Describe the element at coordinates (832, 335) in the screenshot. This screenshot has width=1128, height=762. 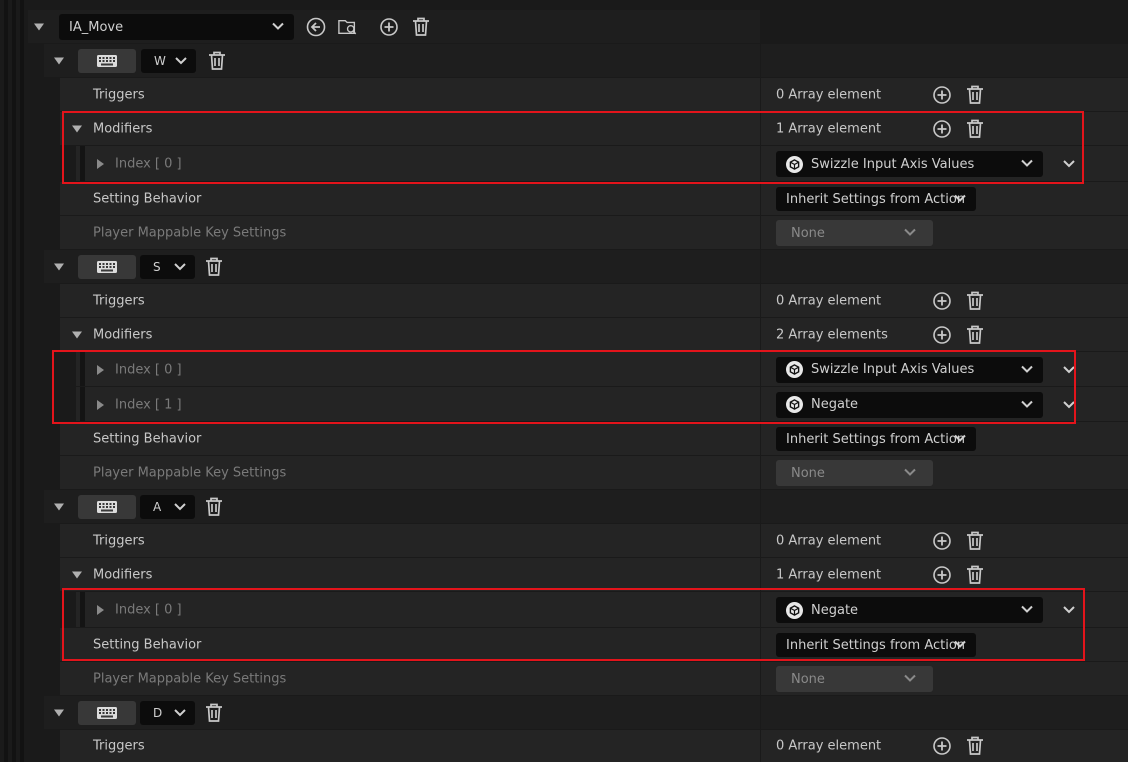
I see `modifiers-count: 2 Array elements` at that location.